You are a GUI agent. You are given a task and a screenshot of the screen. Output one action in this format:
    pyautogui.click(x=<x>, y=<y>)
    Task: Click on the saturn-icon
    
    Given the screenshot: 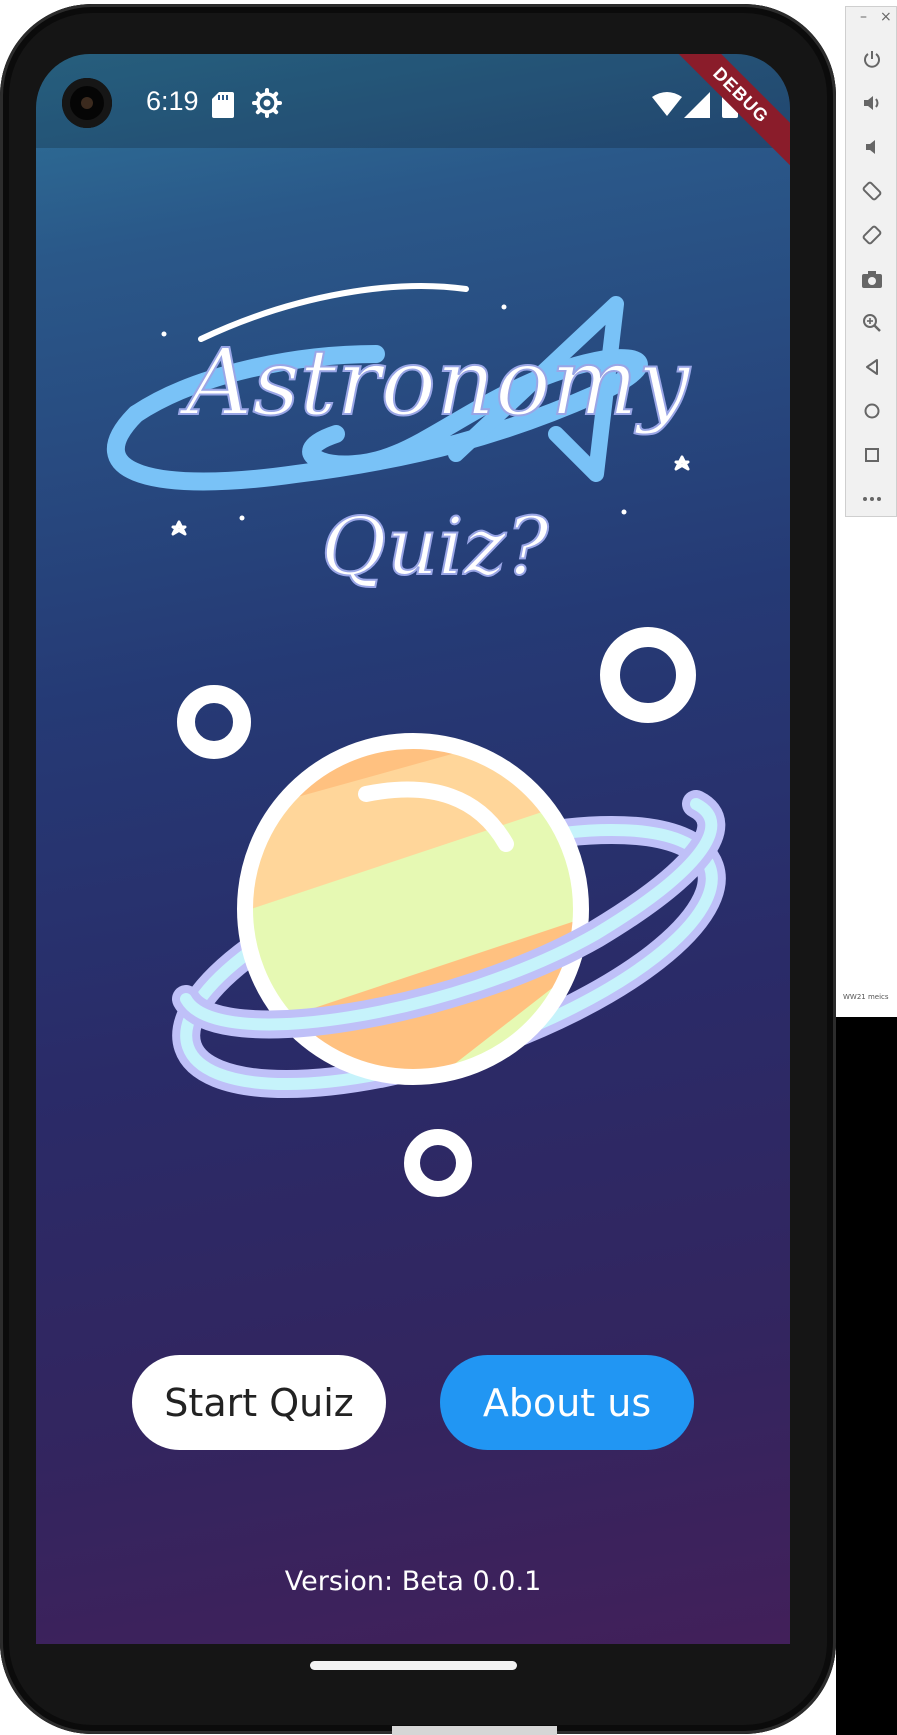 What is the action you would take?
    pyautogui.click(x=449, y=916)
    